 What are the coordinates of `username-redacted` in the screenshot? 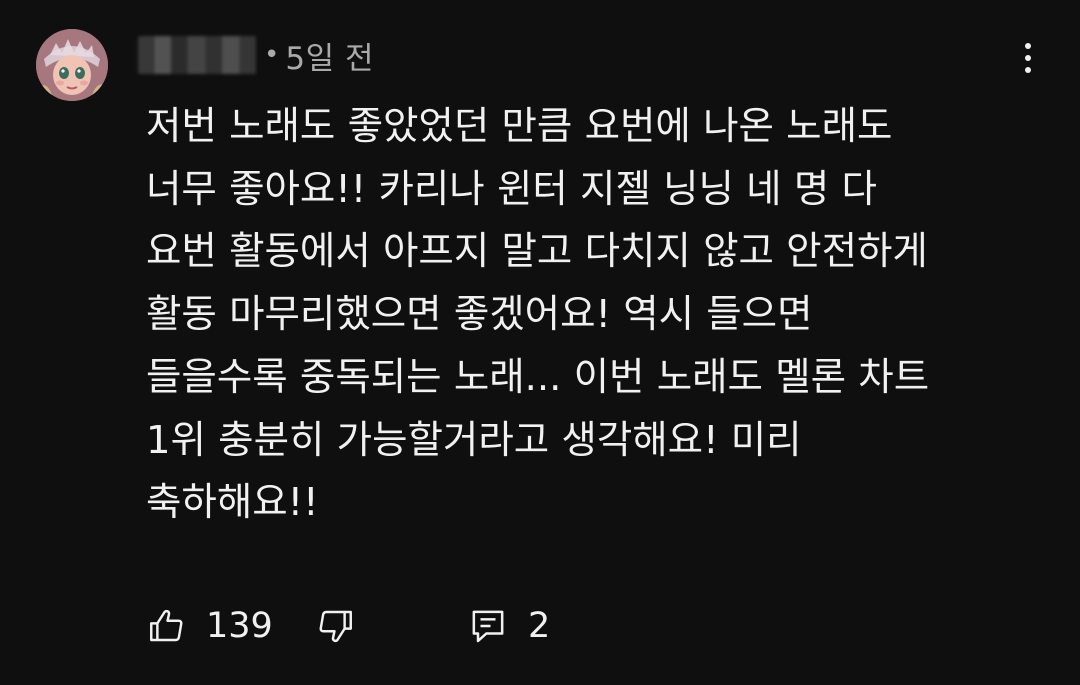 It's located at (197, 55).